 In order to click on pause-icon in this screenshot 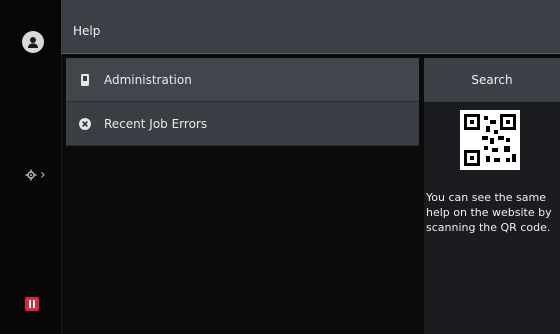, I will do `click(30, 304)`.